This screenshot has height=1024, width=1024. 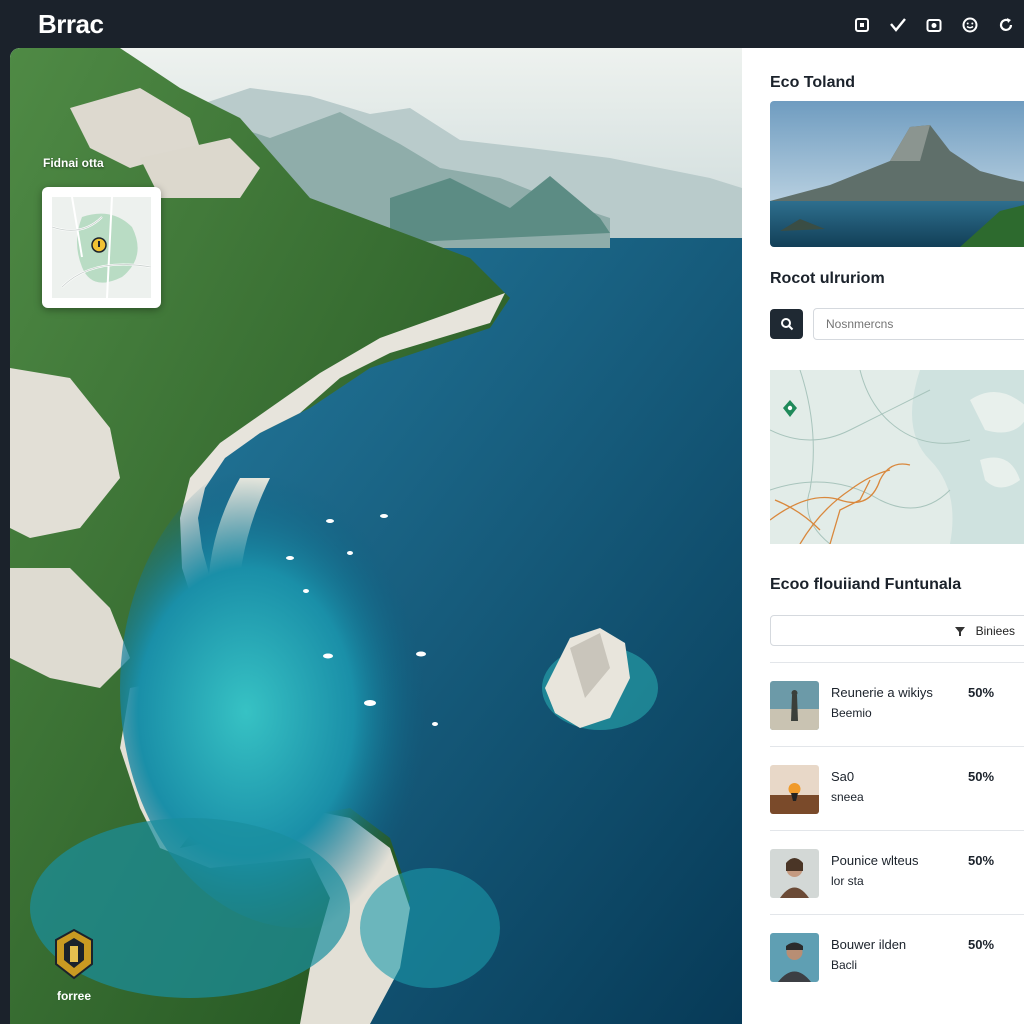 I want to click on item-subtitle: Beemio, so click(x=851, y=713).